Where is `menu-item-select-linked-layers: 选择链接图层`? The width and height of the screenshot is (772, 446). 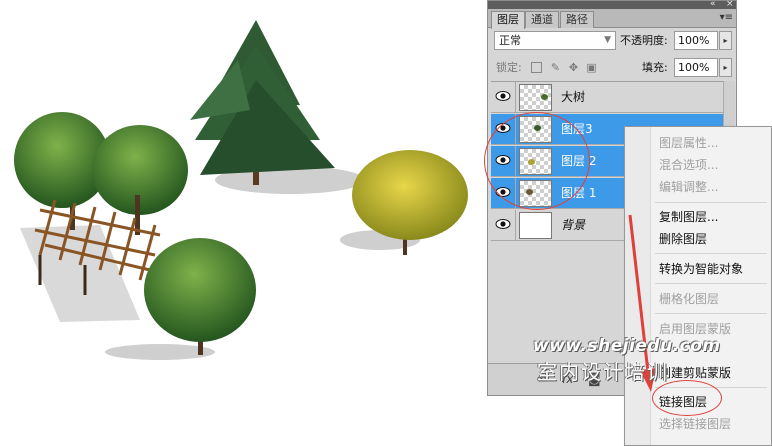
menu-item-select-linked-layers: 选择链接图层 is located at coordinates (695, 424).